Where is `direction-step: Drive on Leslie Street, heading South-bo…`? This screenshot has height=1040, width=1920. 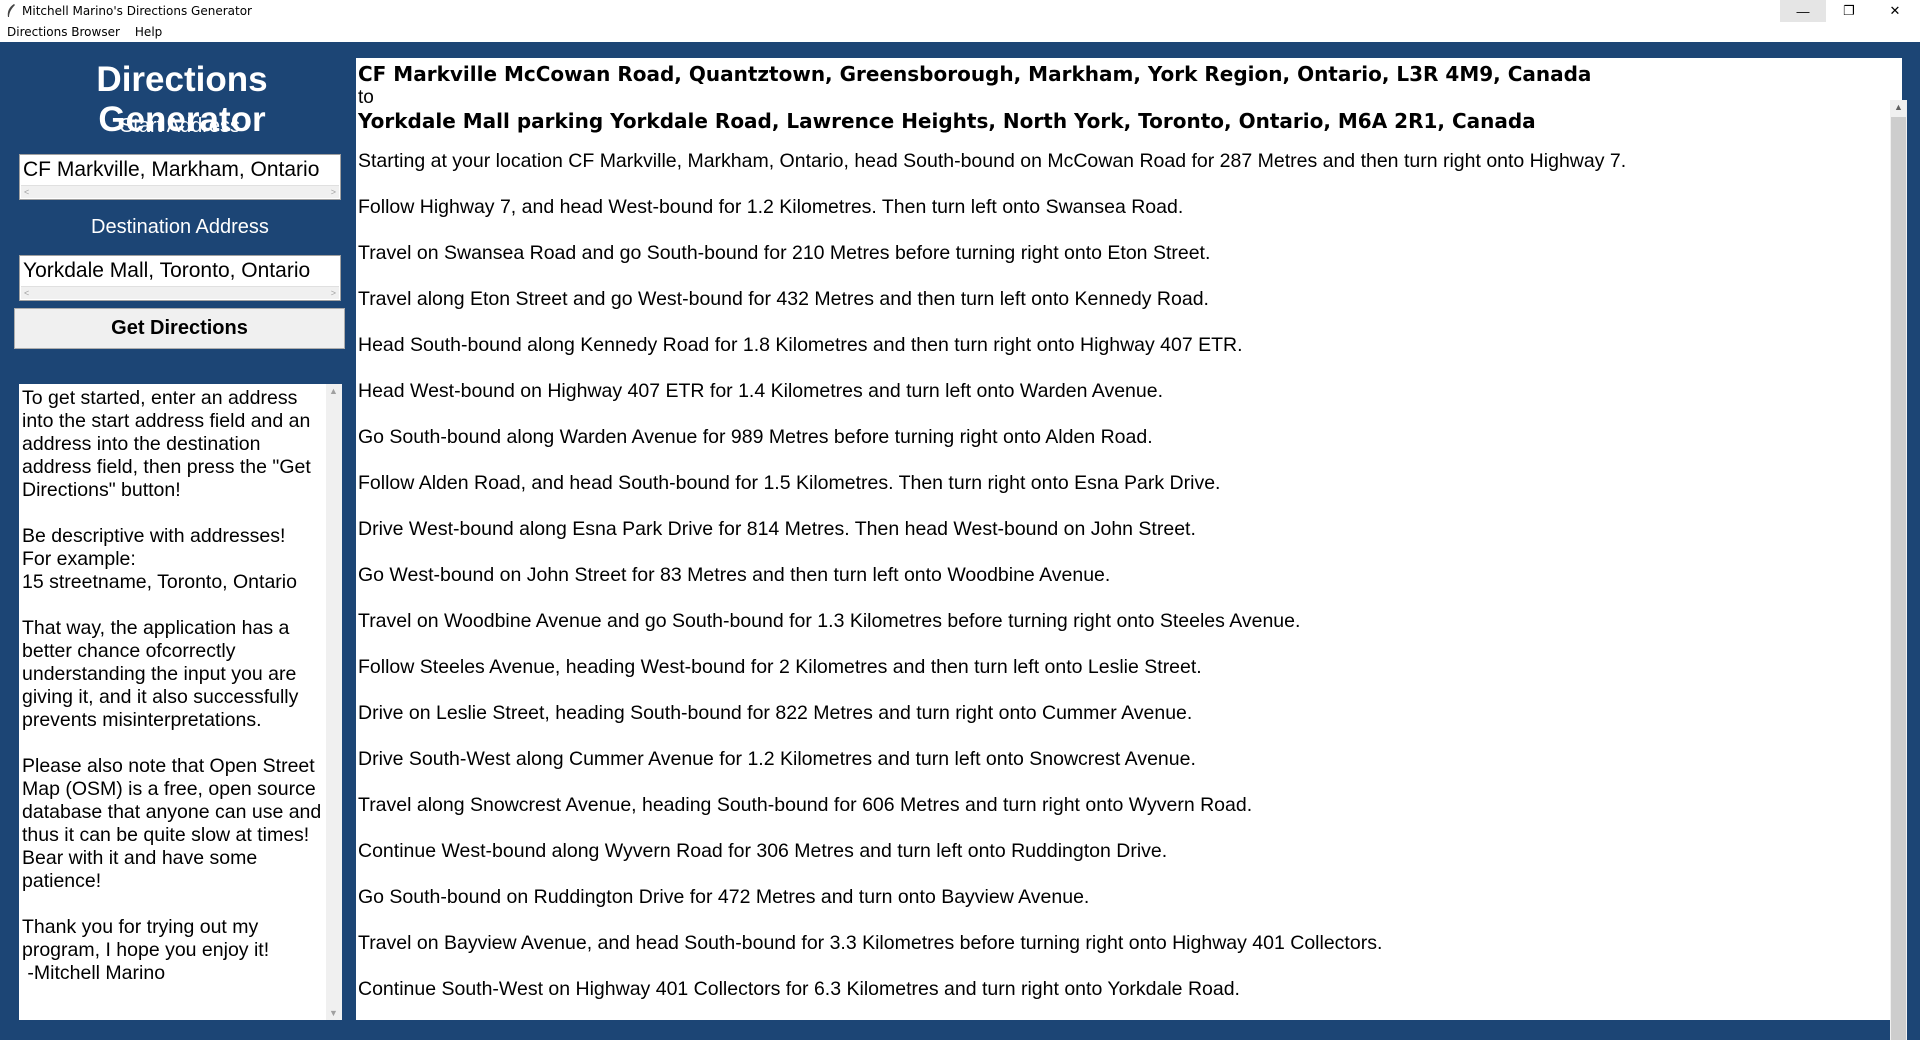 direction-step: Drive on Leslie Street, heading South-bo… is located at coordinates (775, 713).